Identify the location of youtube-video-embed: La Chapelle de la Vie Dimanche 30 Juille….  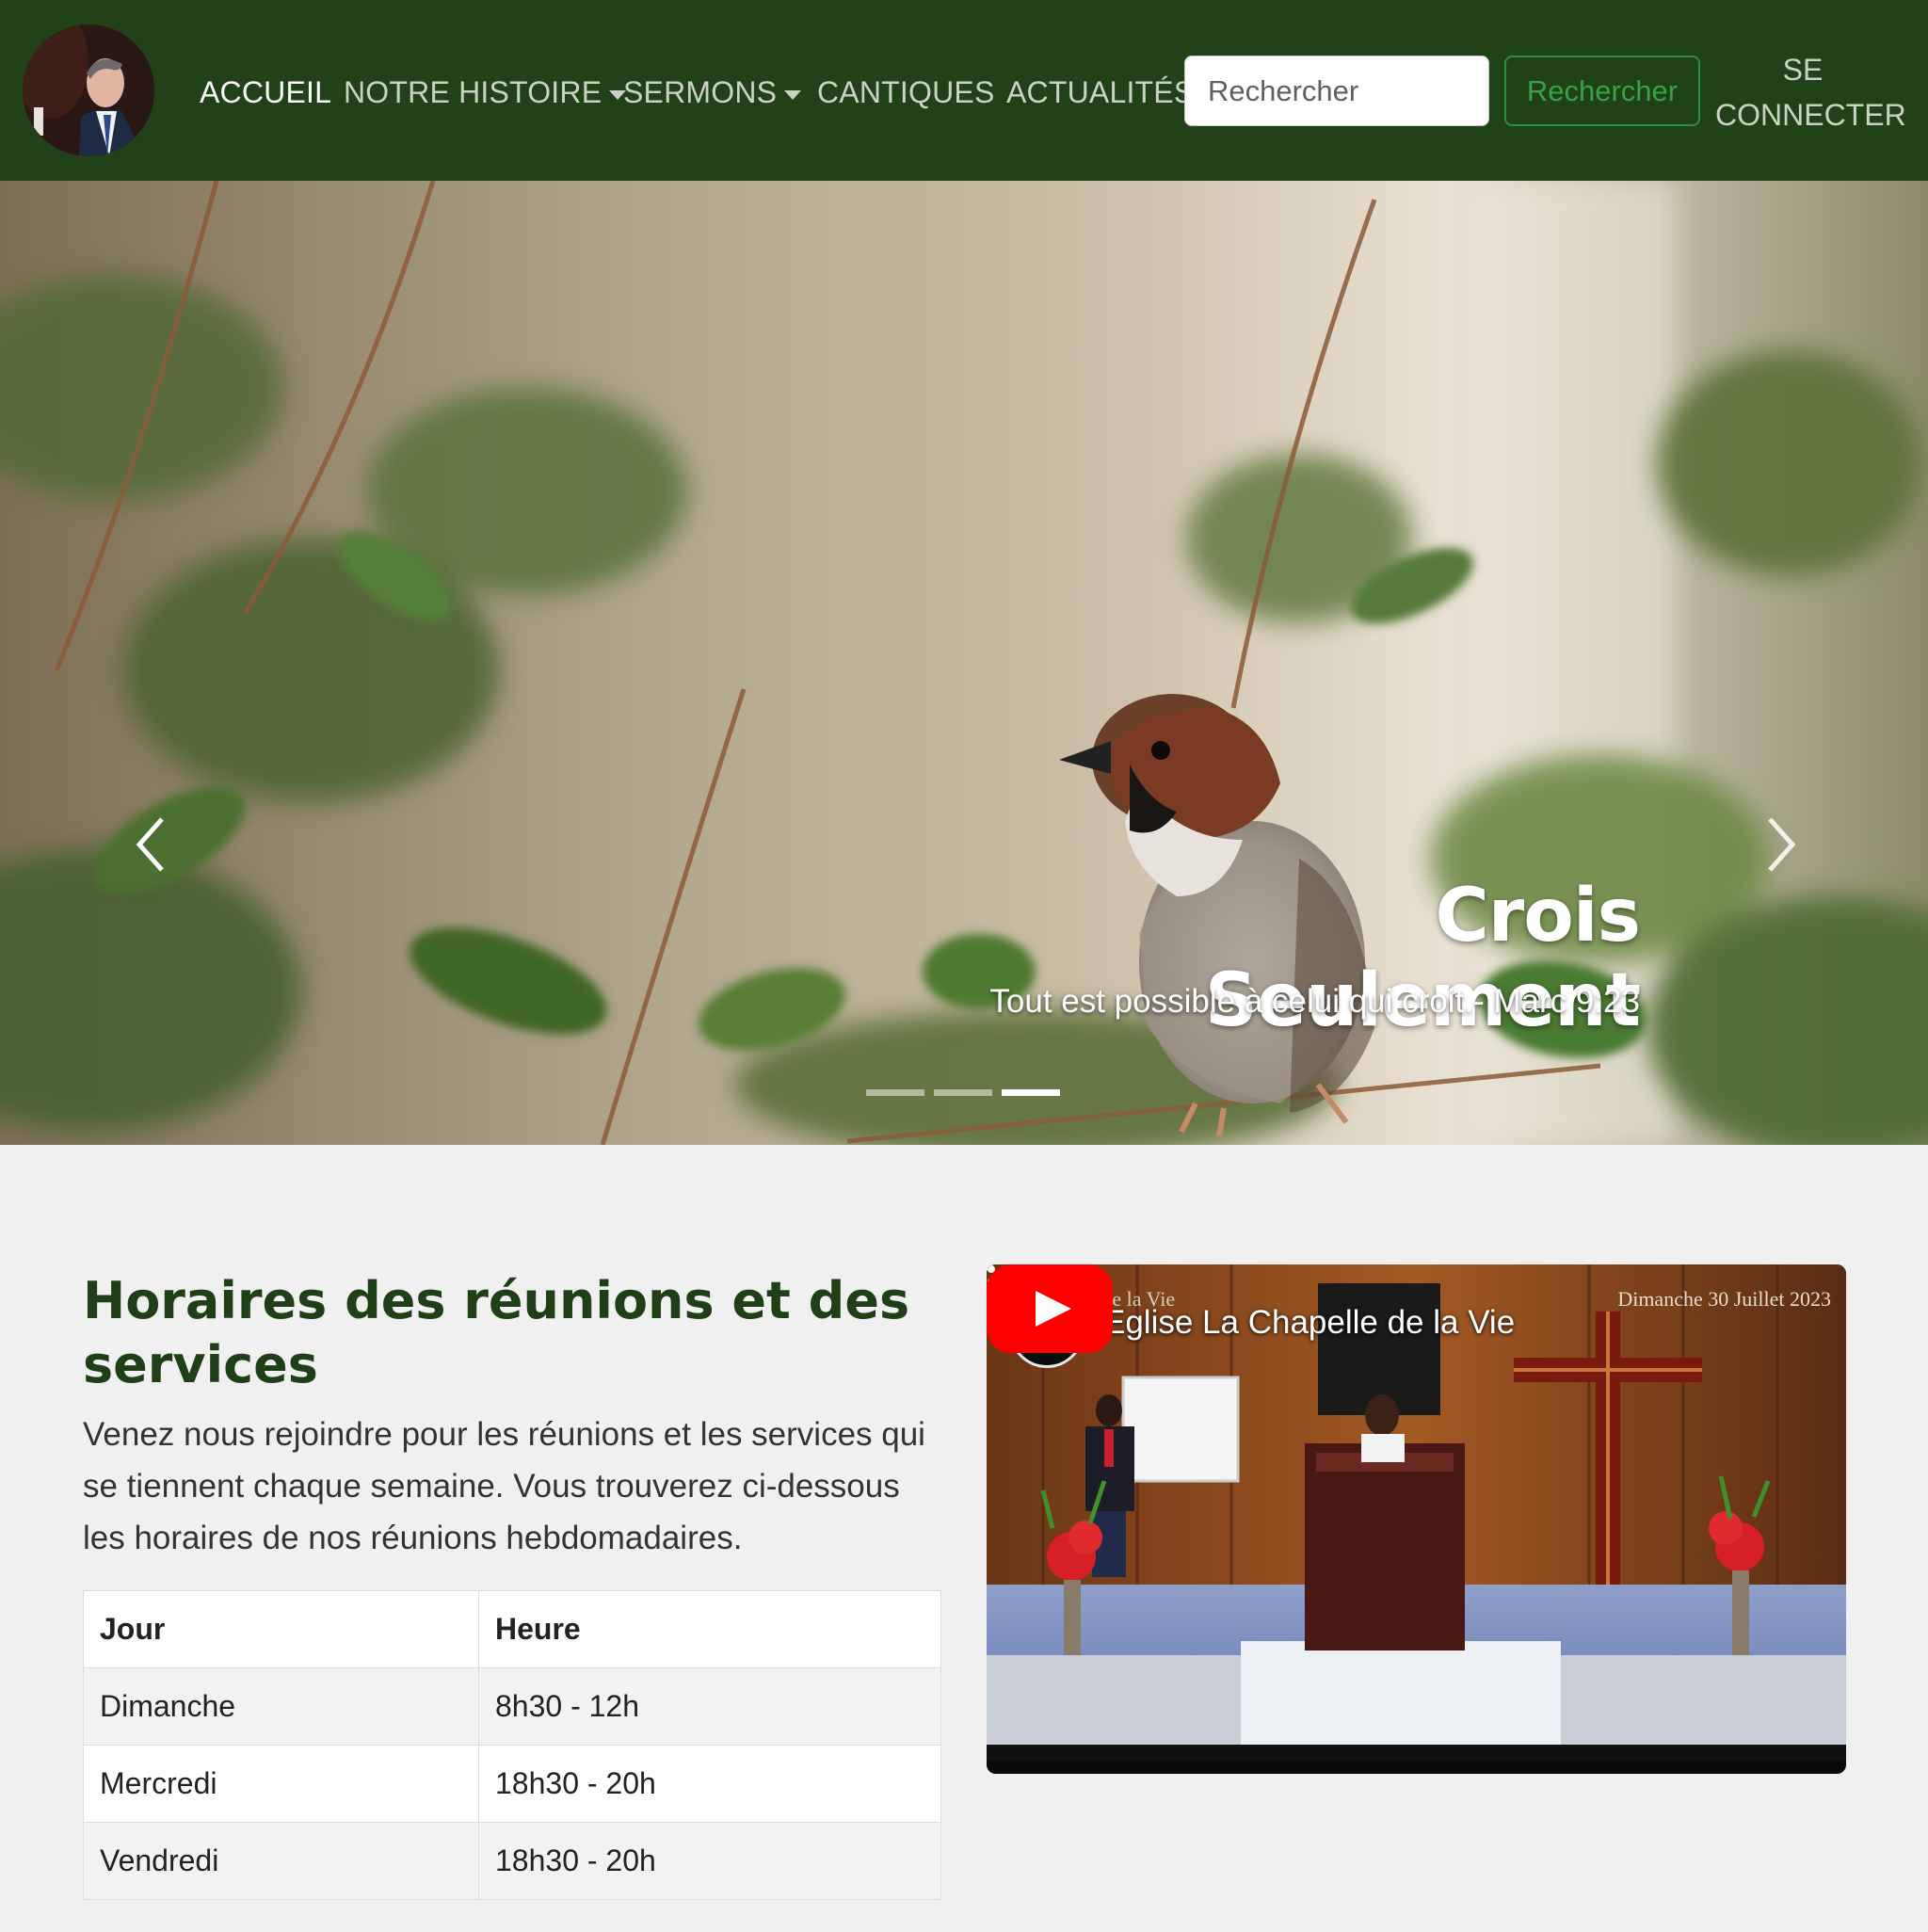
(1416, 1519).